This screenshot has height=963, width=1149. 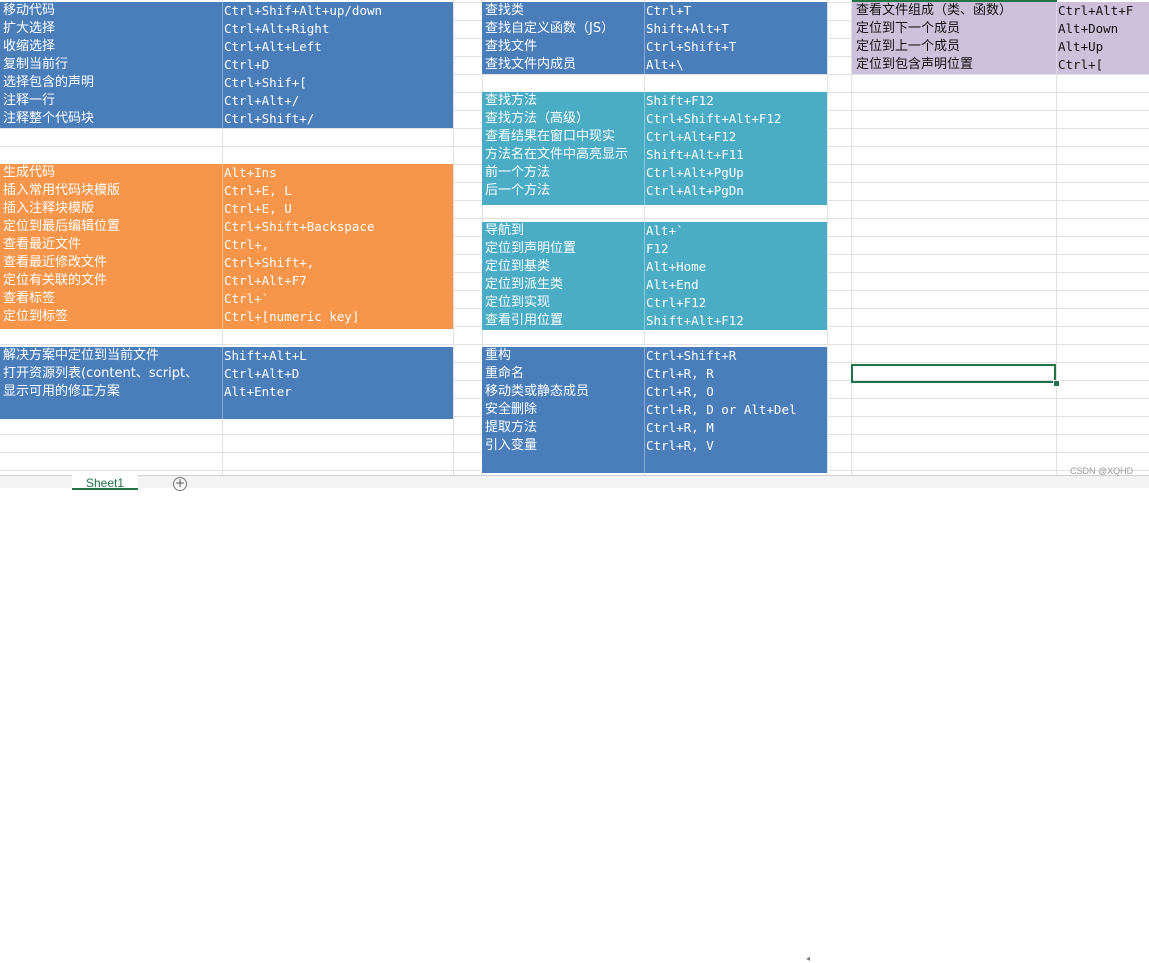 I want to click on shortcut-keys: Ctrl+T, so click(x=733, y=11).